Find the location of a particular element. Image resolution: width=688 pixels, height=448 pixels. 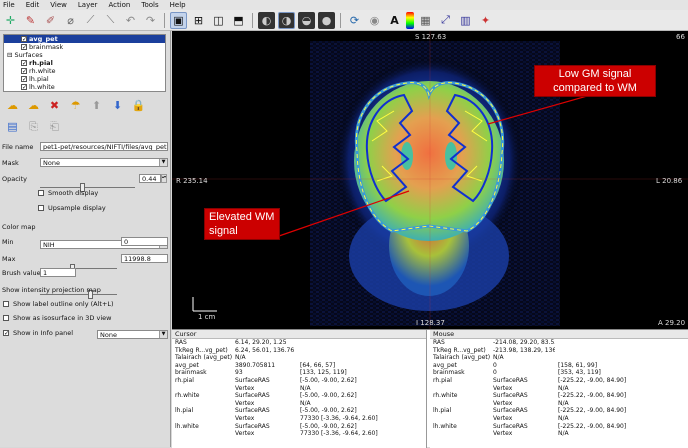

layout-1-3-icon: ◫ is located at coordinates (218, 20).